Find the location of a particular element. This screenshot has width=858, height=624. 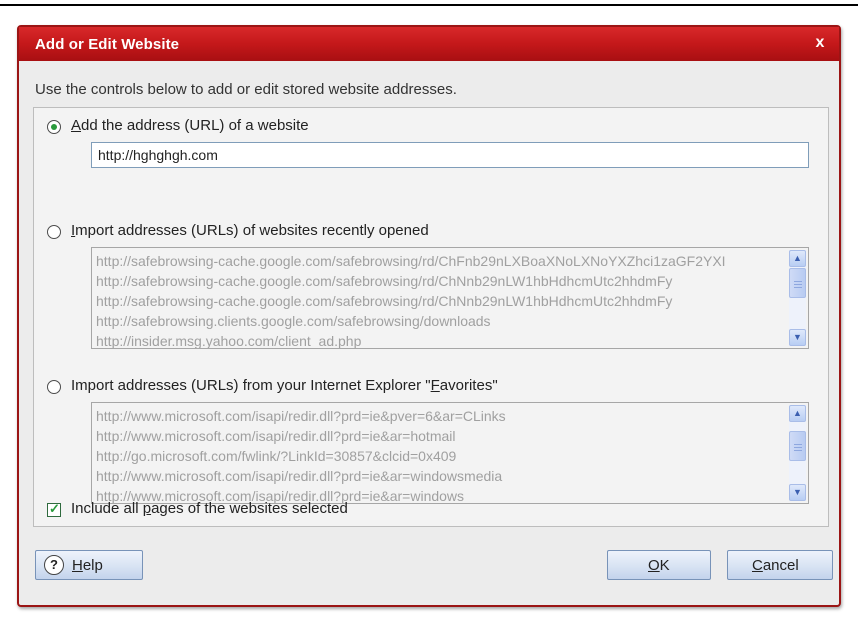

ok-button: OK is located at coordinates (659, 565).